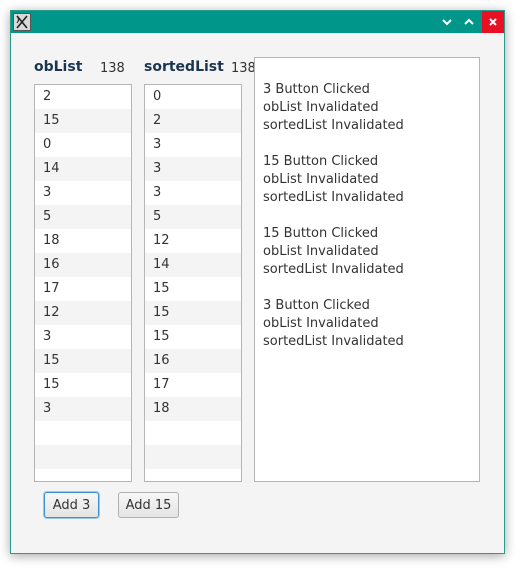 Image resolution: width=524 pixels, height=573 pixels. I want to click on maximize-button, so click(469, 22).